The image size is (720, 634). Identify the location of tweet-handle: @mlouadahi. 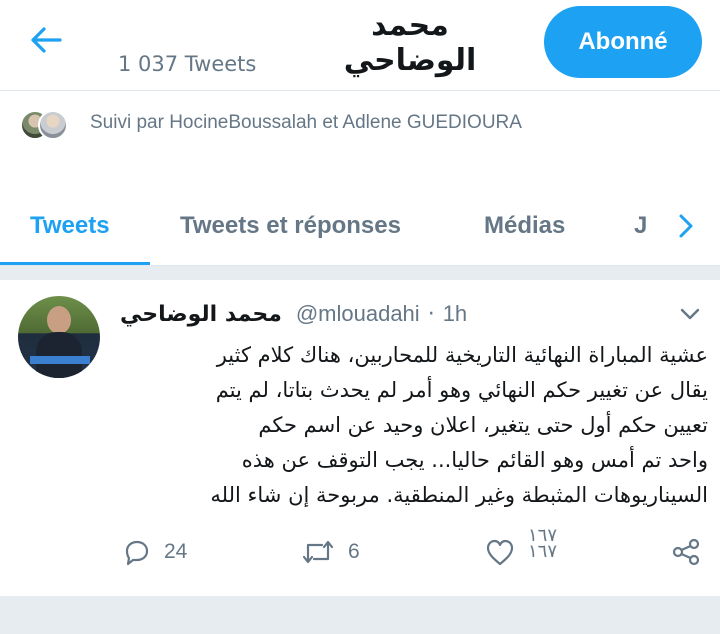
(358, 314).